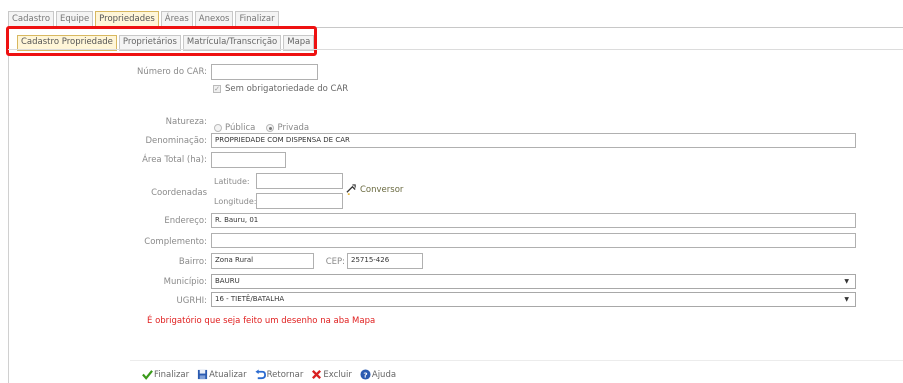 This screenshot has width=903, height=383. Describe the element at coordinates (227, 281) in the screenshot. I see `municipio-value: BAURU` at that location.